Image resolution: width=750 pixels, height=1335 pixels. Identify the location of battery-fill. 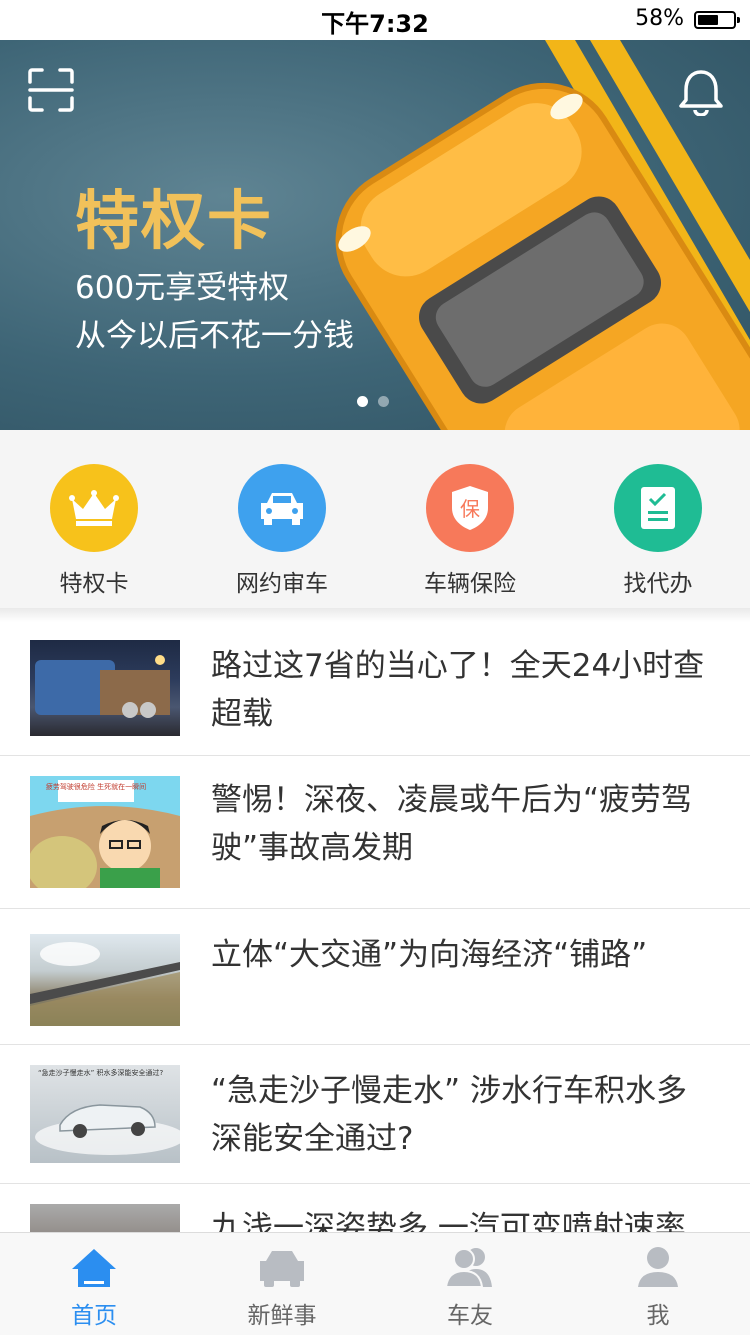
(708, 20).